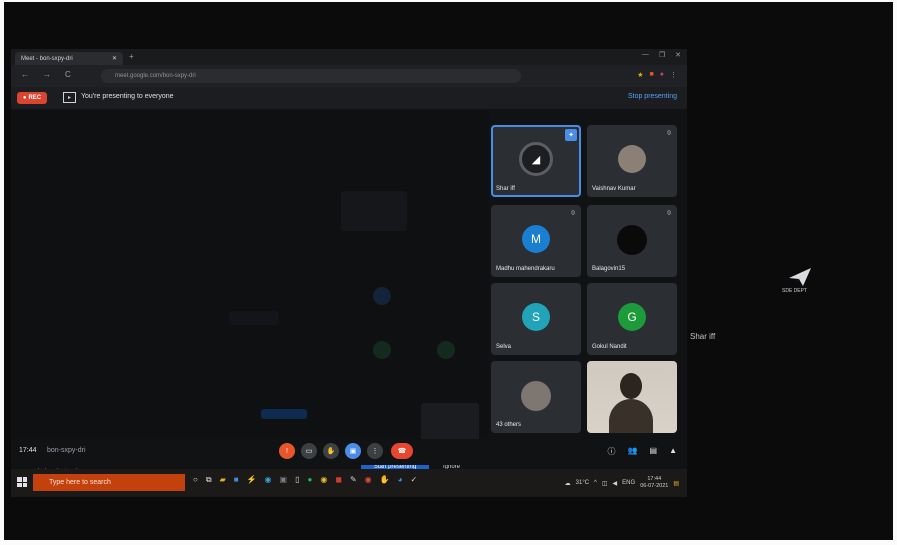  What do you see at coordinates (640, 75) in the screenshot?
I see `star-icon: ★` at bounding box center [640, 75].